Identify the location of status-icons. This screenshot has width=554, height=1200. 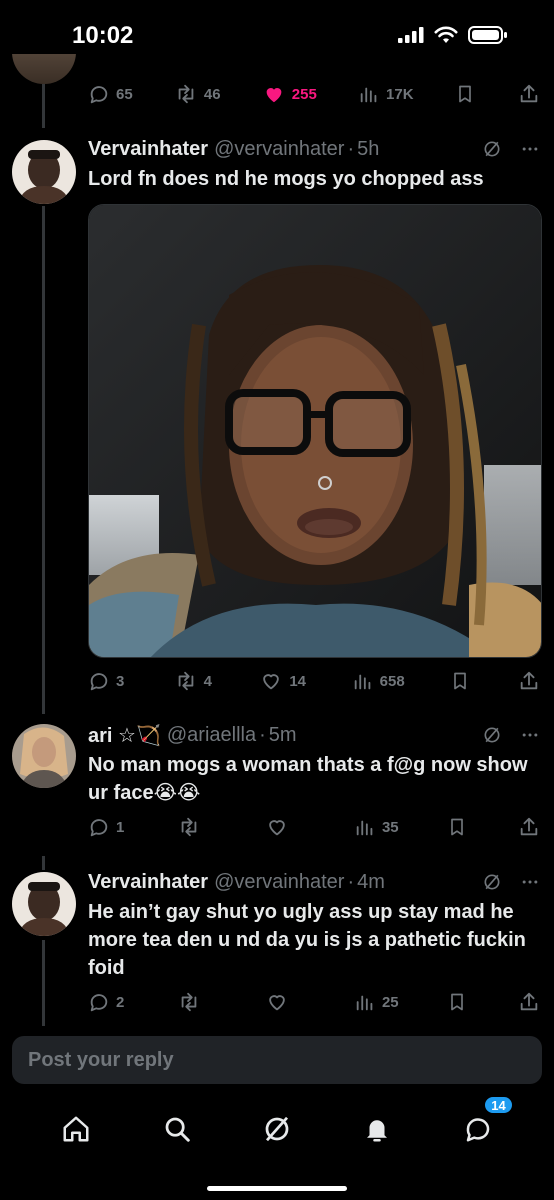
(453, 35).